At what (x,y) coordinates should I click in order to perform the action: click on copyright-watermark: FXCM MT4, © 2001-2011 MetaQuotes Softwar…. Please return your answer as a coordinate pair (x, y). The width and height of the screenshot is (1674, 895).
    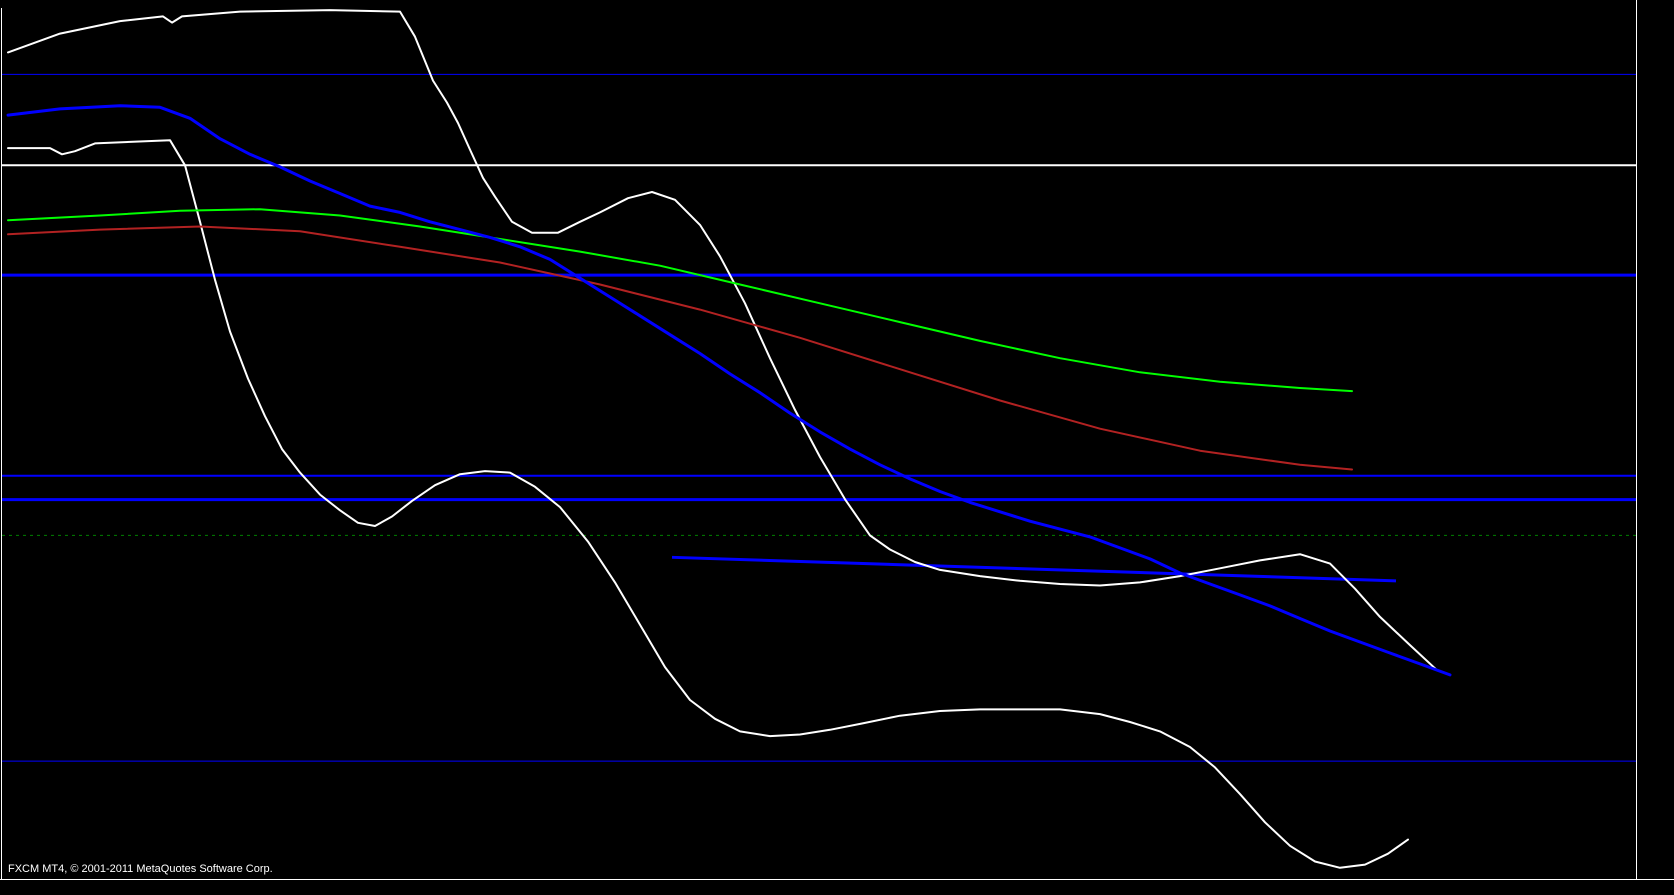
    Looking at the image, I should click on (140, 869).